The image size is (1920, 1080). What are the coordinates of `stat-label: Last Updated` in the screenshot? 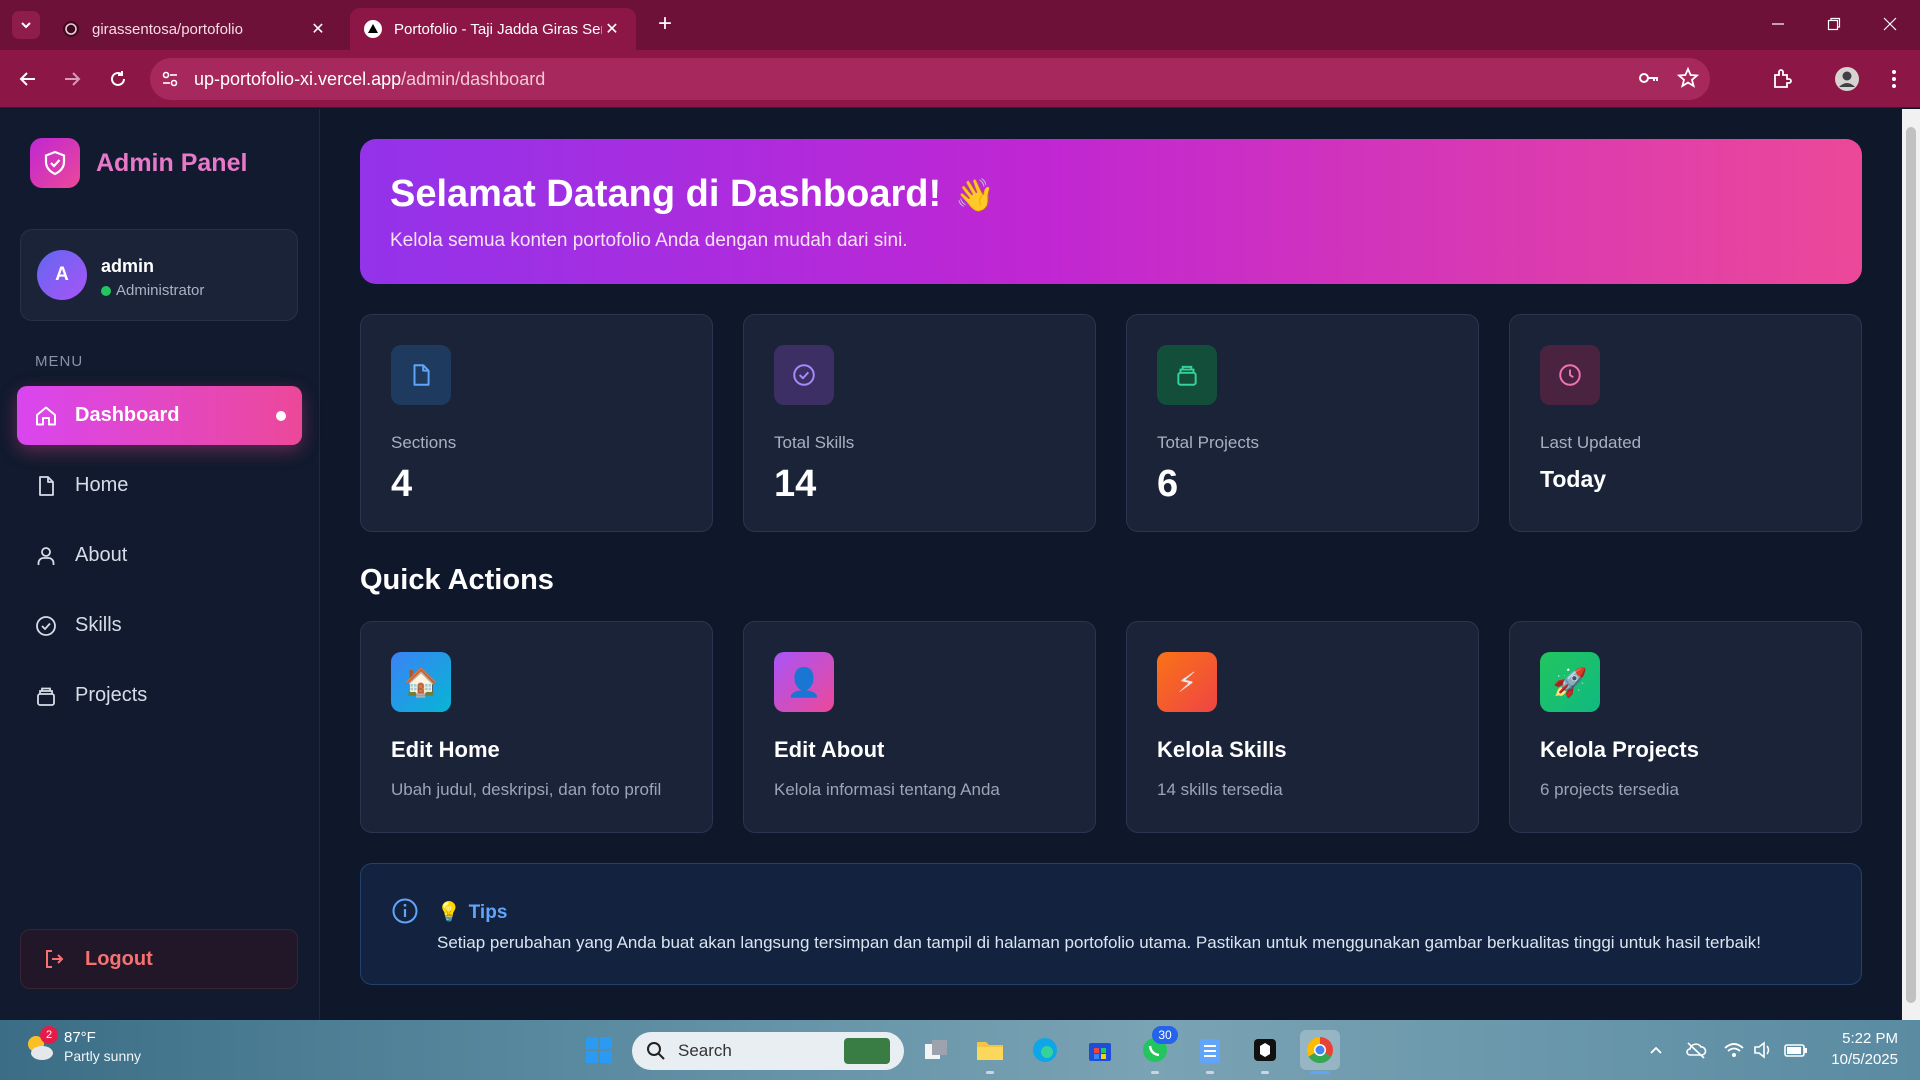 It's located at (1591, 442).